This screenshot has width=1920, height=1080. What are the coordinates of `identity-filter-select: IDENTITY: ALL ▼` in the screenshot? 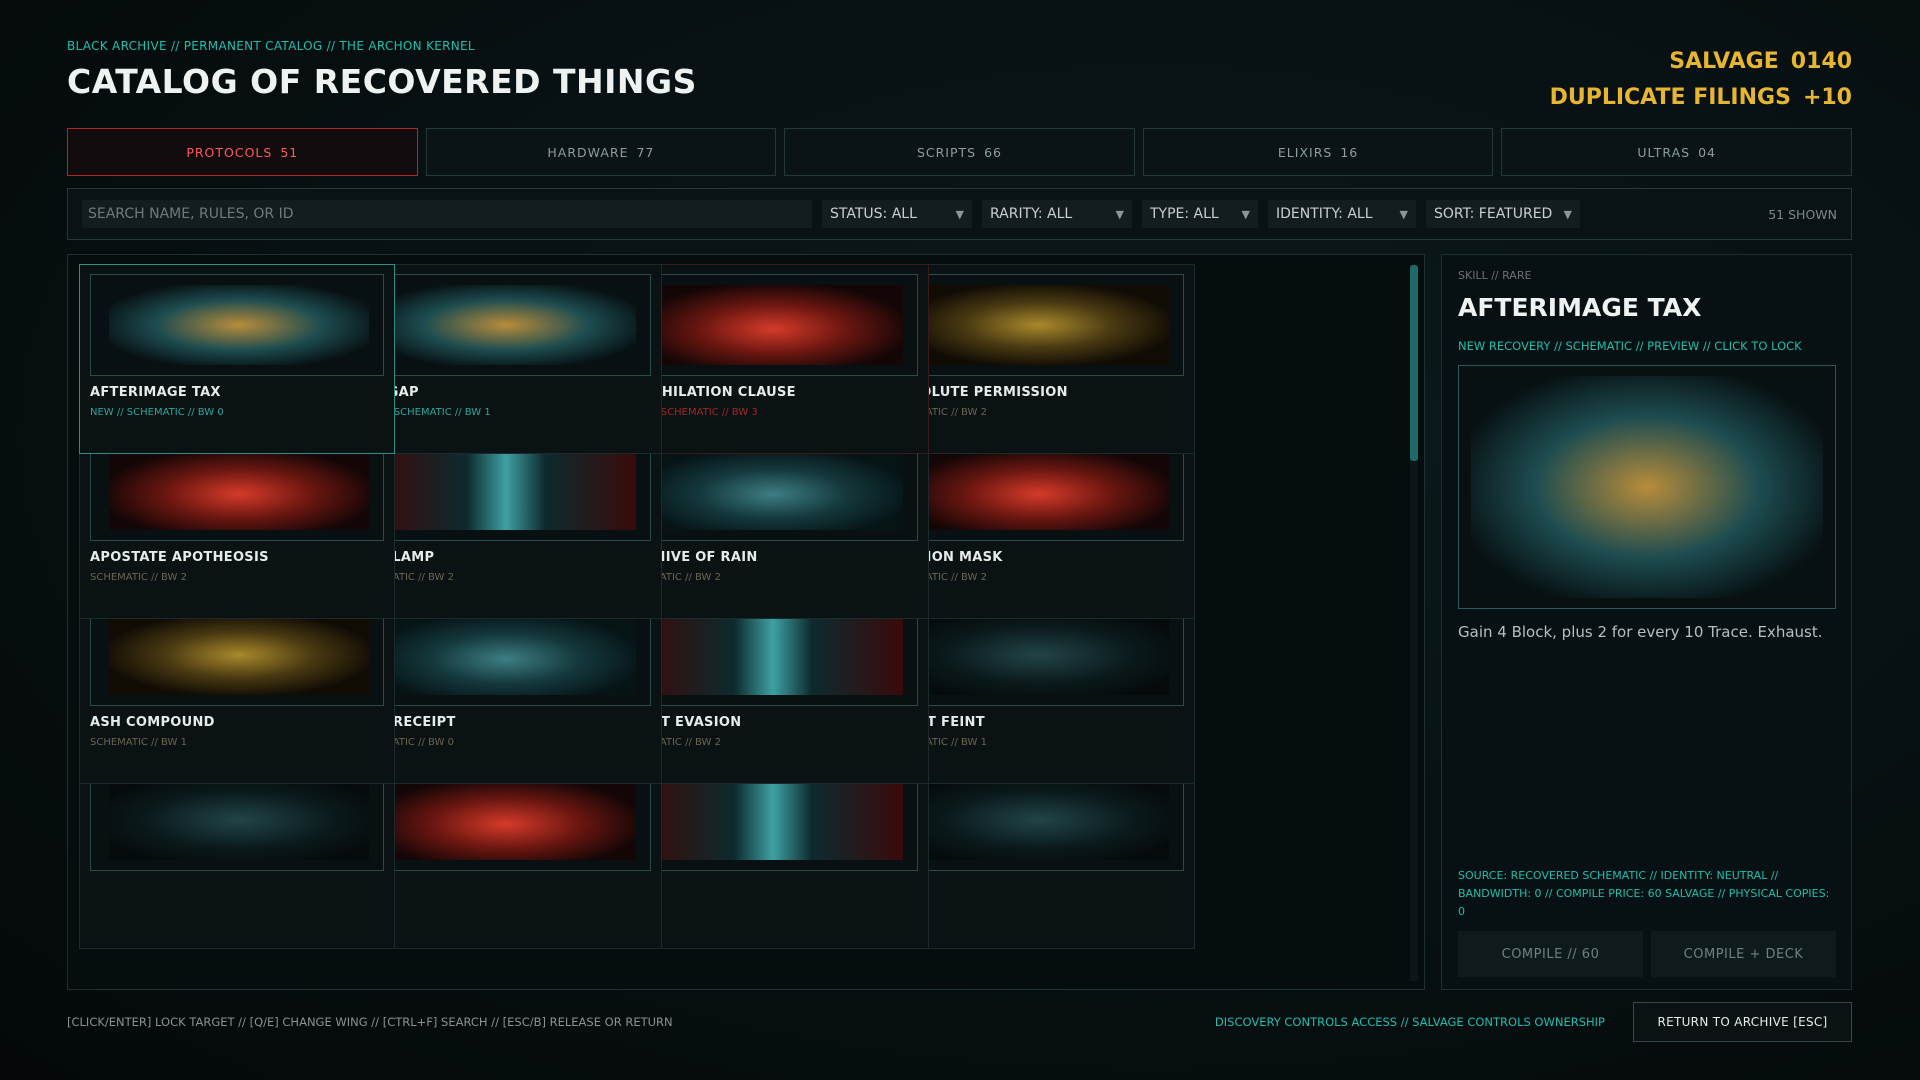 It's located at (1342, 214).